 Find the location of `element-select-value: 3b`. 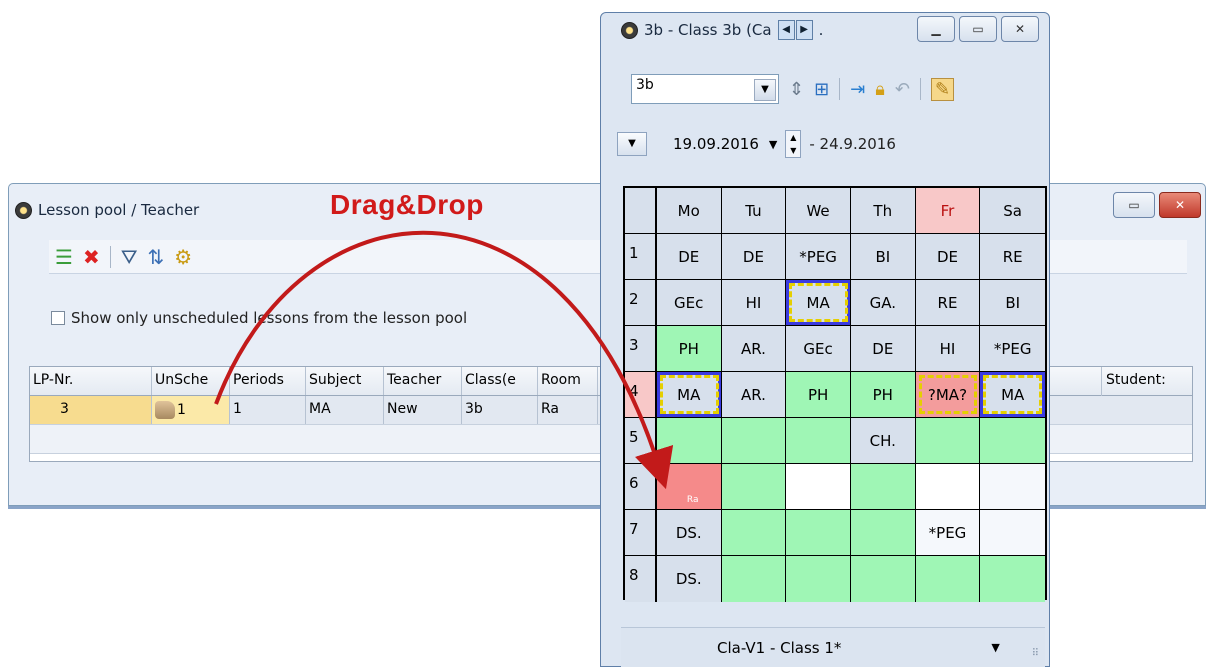

element-select-value: 3b is located at coordinates (645, 85).